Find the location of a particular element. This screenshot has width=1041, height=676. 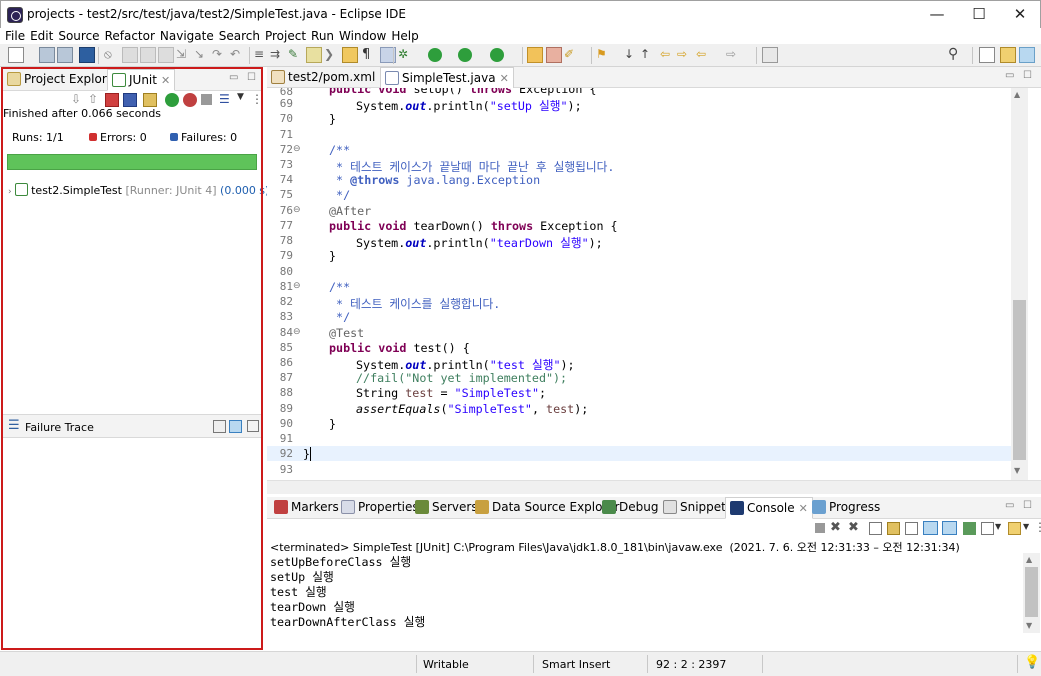

disconnect-icon: ⇲ is located at coordinates (184, 55).